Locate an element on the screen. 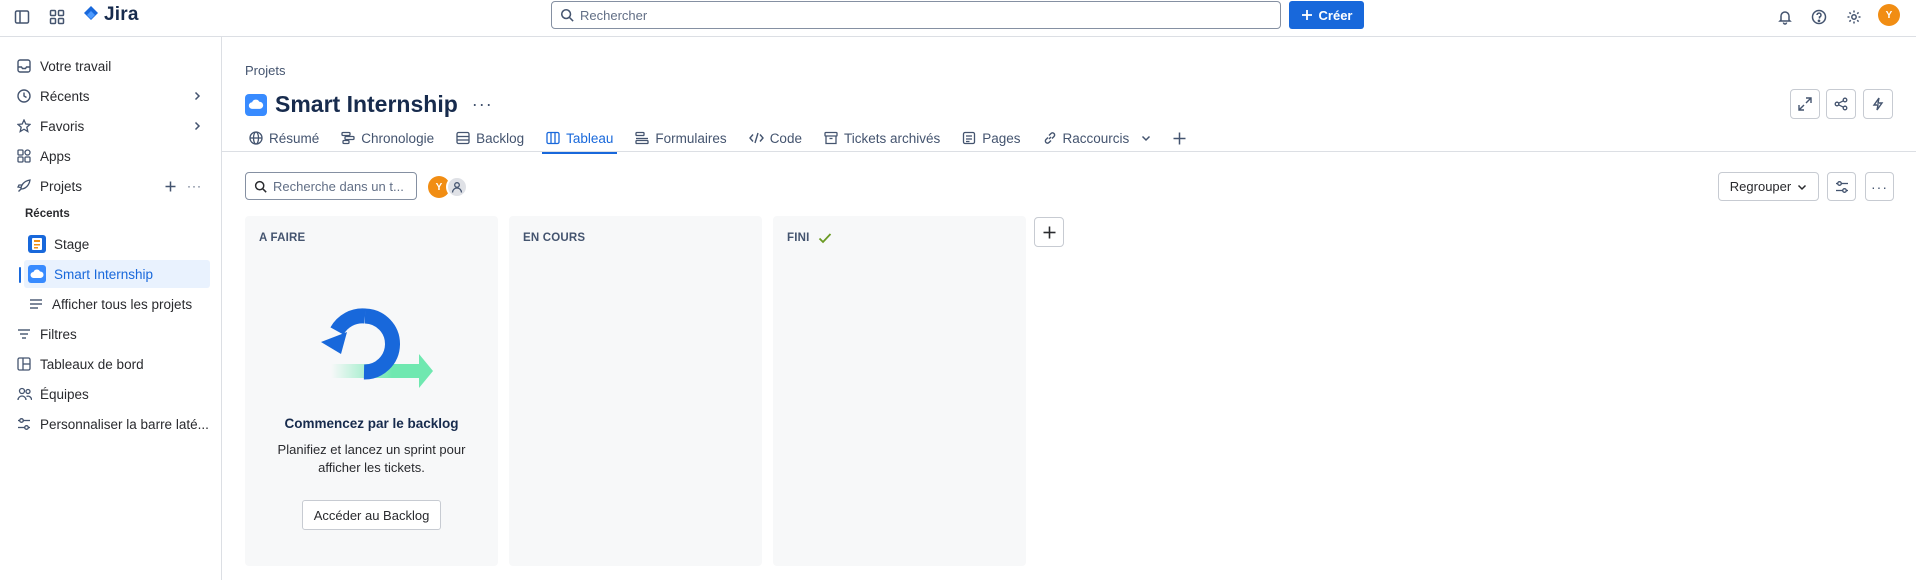 The image size is (1916, 580). lightning-icon is located at coordinates (1878, 104).